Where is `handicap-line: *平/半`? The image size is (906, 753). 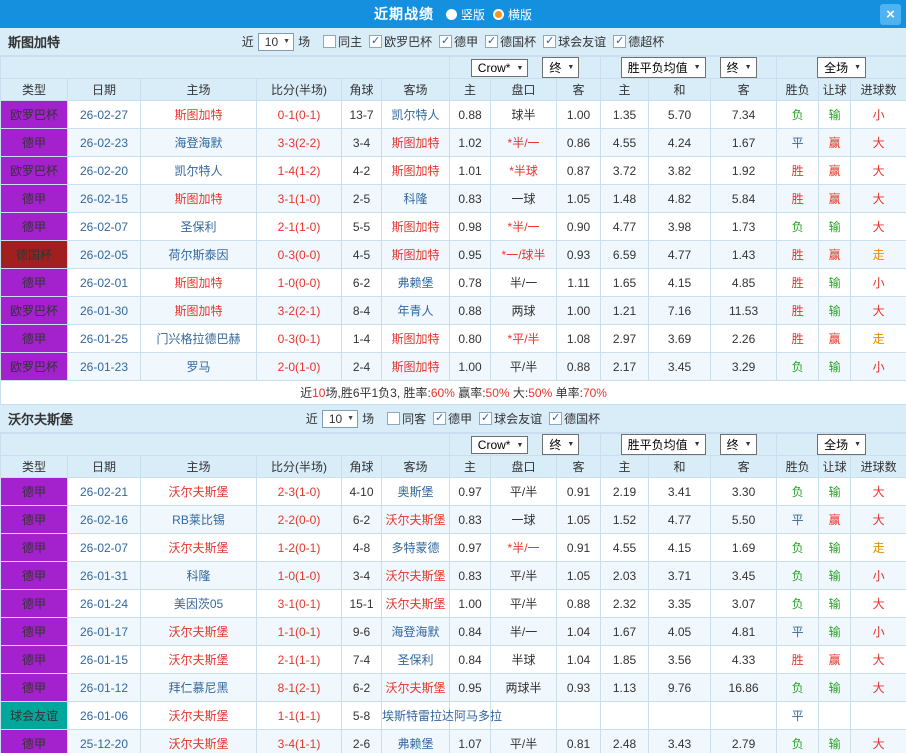
handicap-line: *平/半 is located at coordinates (524, 338).